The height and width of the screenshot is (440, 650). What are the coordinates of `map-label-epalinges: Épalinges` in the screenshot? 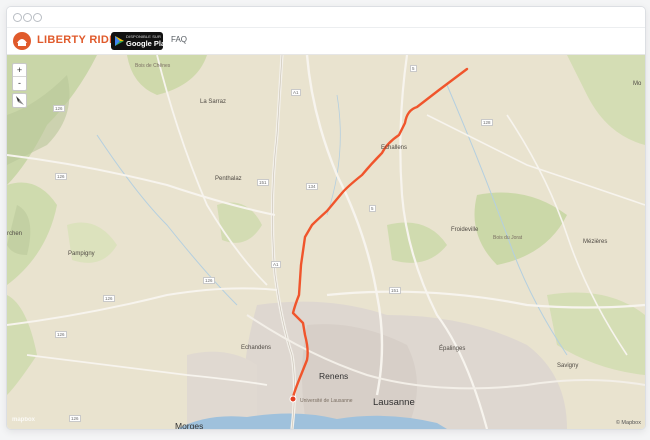 It's located at (452, 349).